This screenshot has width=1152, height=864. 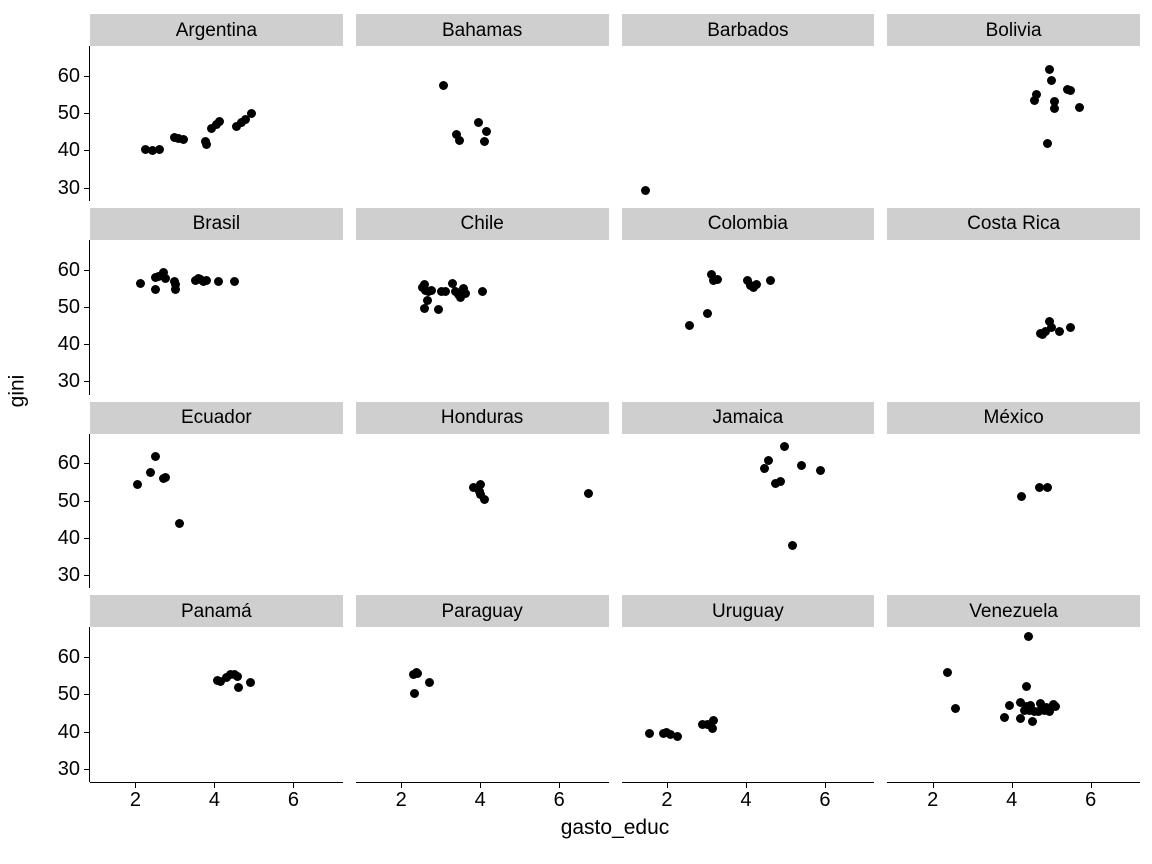 What do you see at coordinates (1013, 107) in the screenshot?
I see `facet-panel-bolivia: Bolivia` at bounding box center [1013, 107].